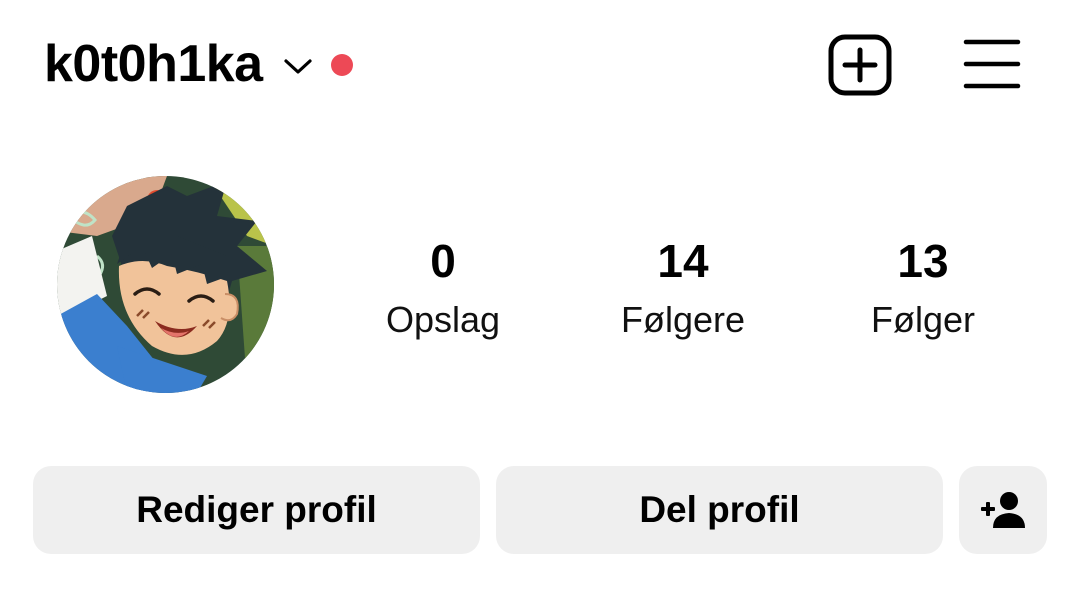  I want to click on create-button, so click(860, 65).